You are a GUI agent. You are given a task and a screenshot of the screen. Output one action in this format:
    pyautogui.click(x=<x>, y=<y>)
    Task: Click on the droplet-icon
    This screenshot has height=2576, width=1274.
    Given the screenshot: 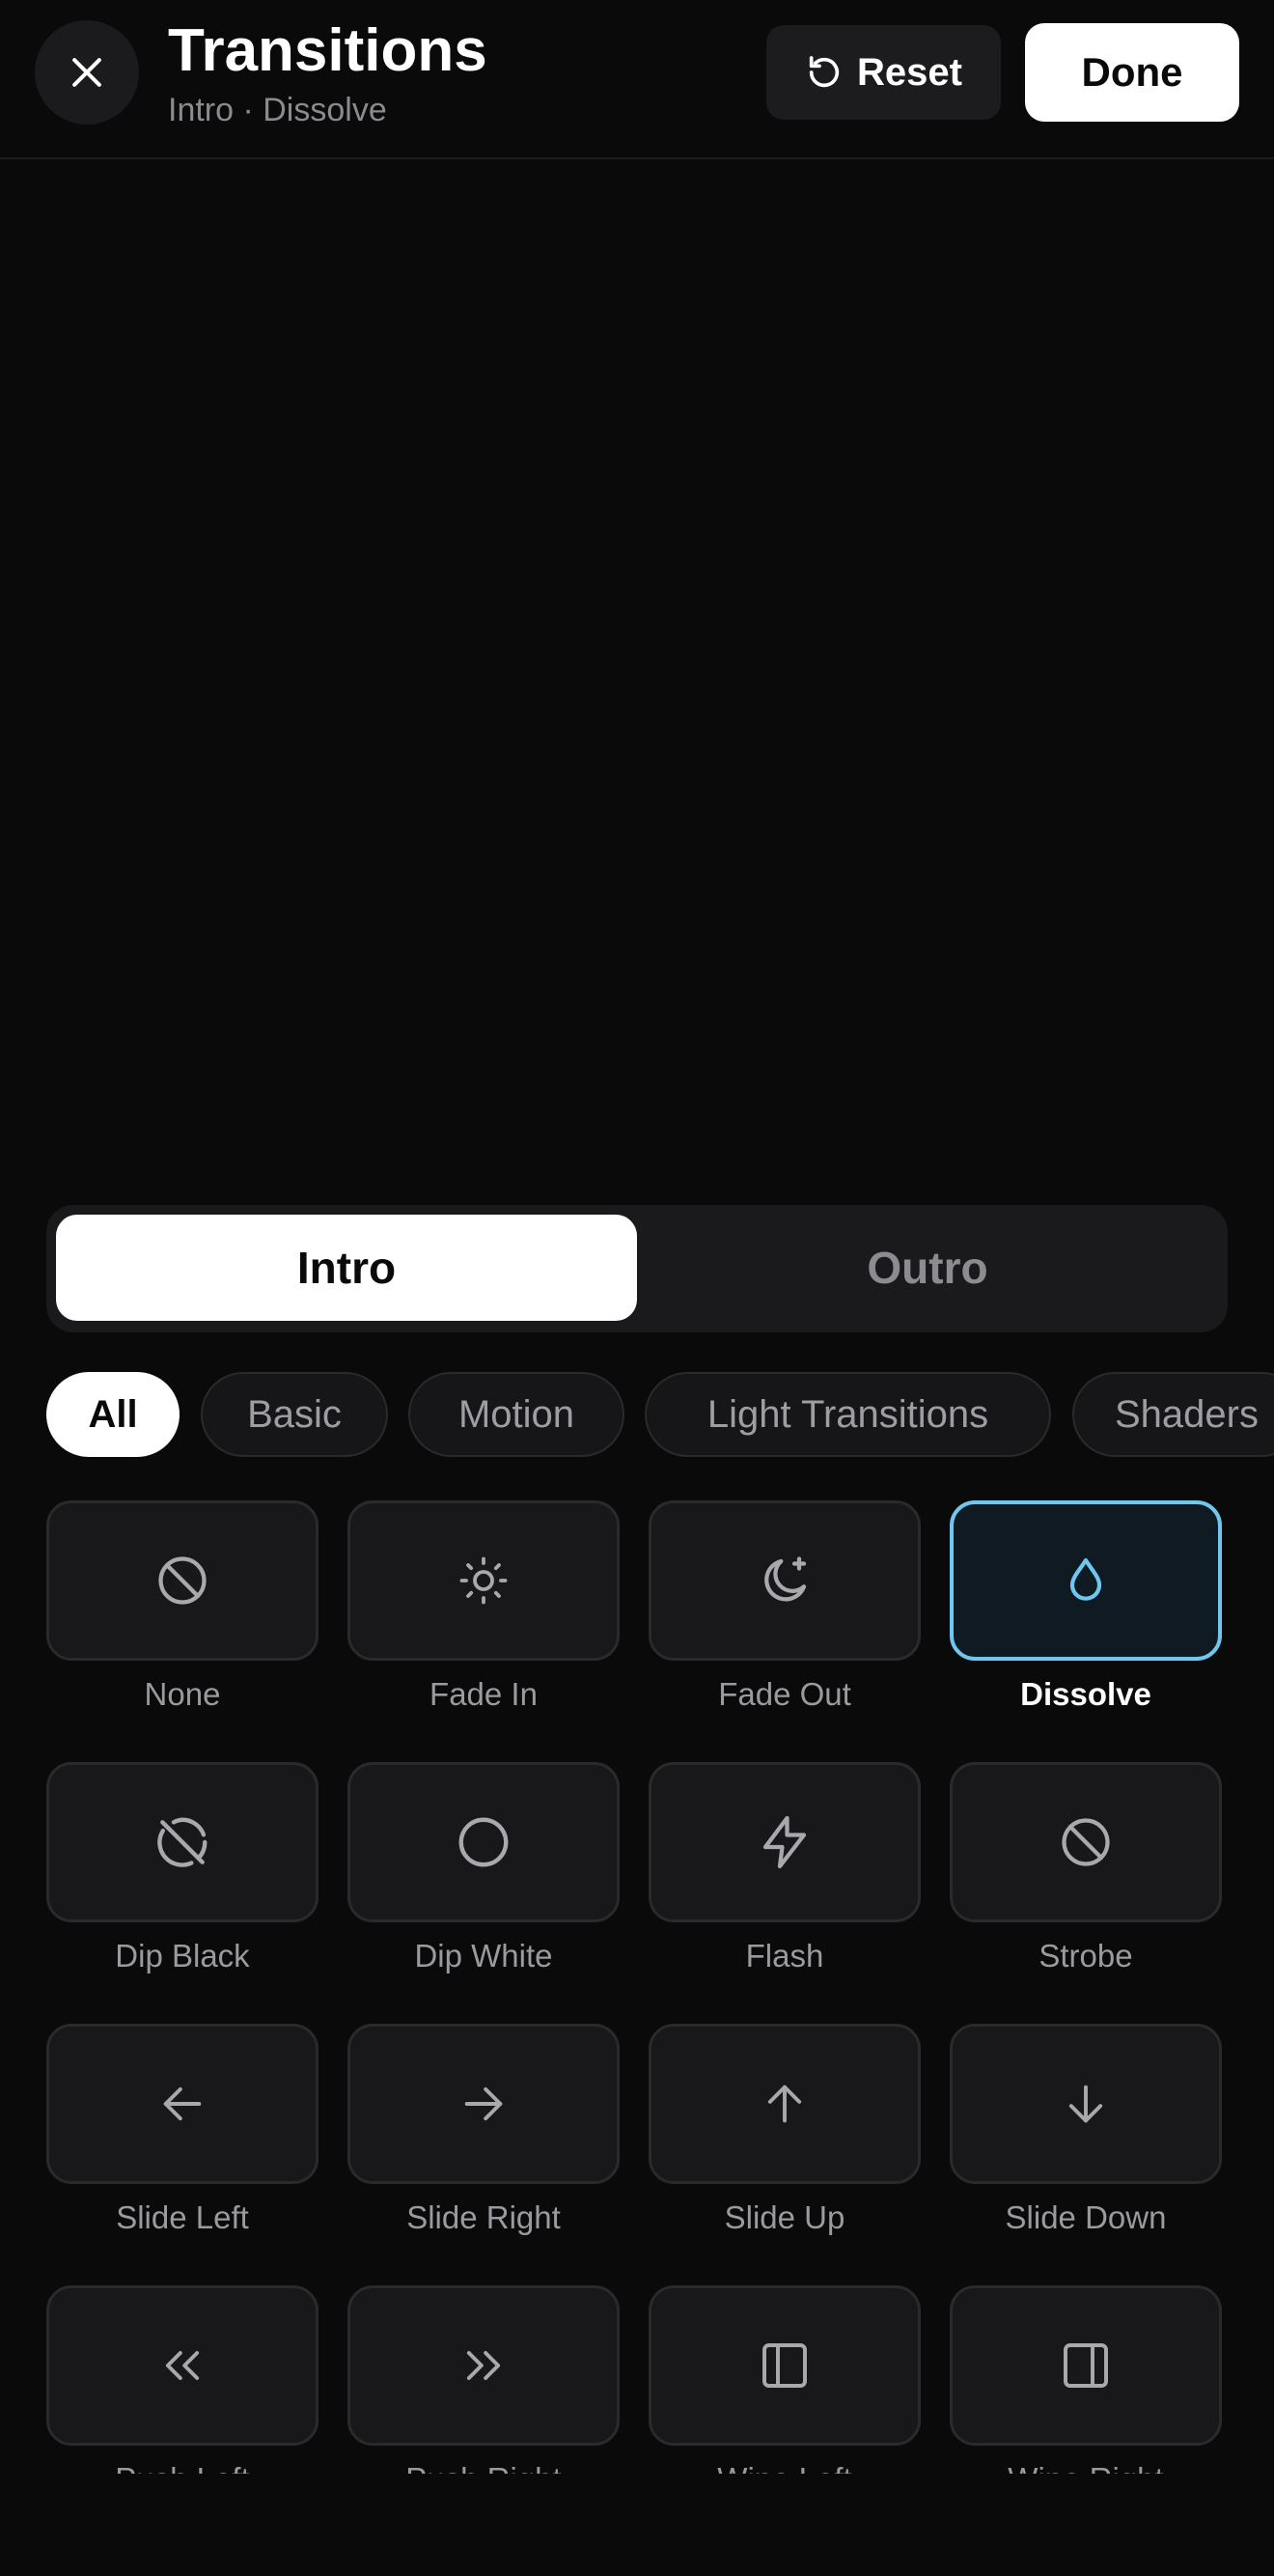 What is the action you would take?
    pyautogui.click(x=1086, y=1581)
    